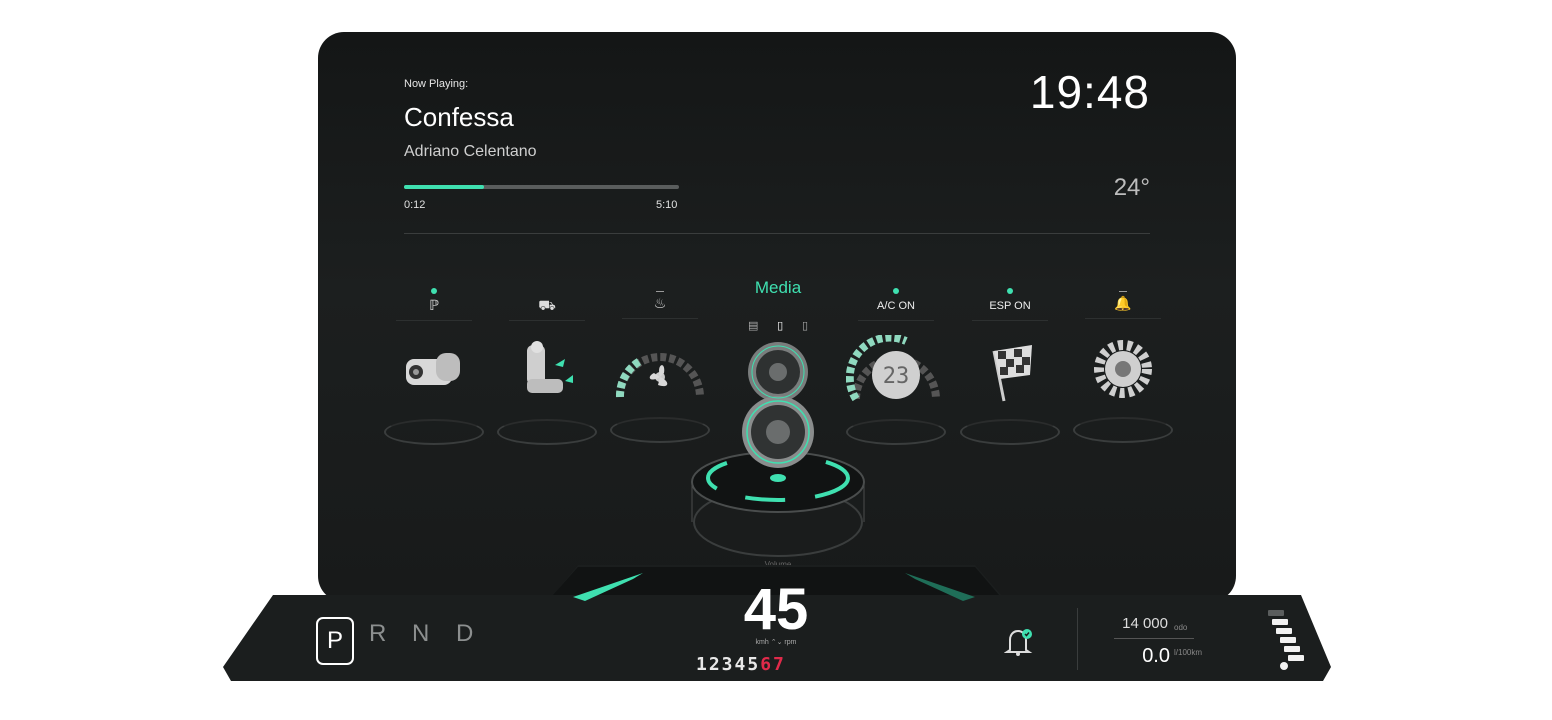  I want to click on radio-icon: ▤, so click(753, 325).